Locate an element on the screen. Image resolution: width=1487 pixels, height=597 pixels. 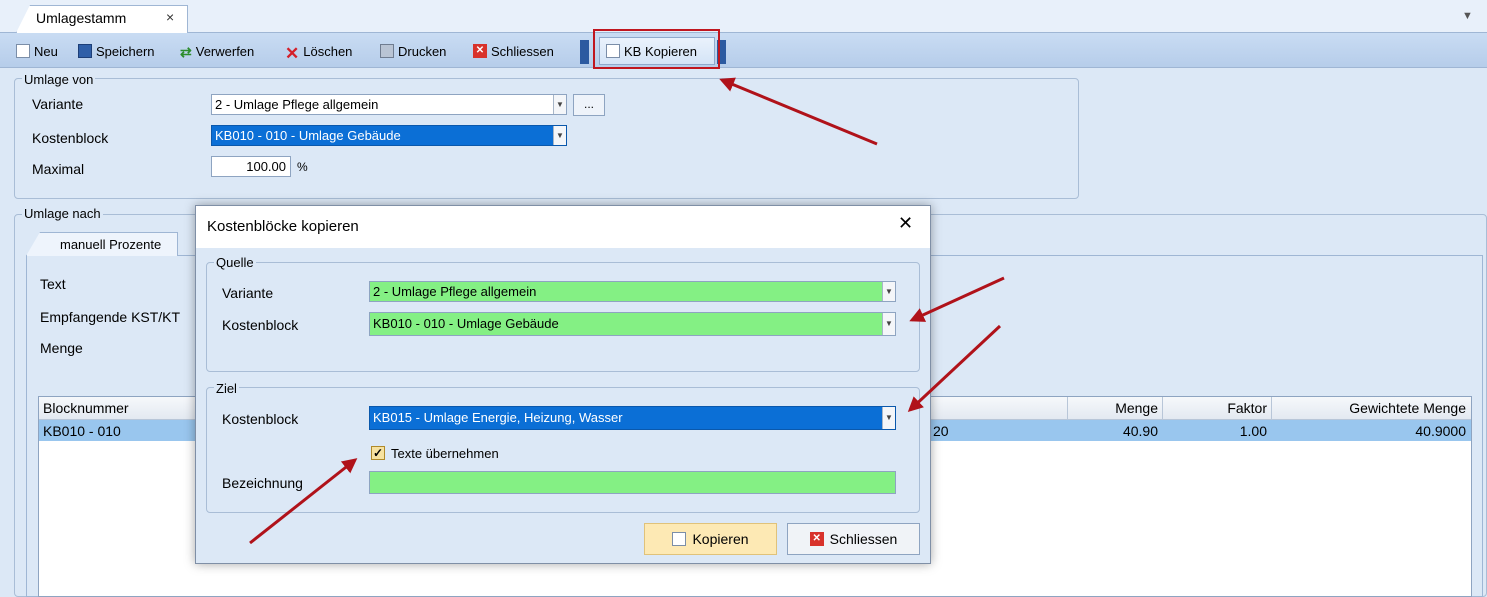
arrow-to-ziel-kostenblock is located at coordinates (954, 368).